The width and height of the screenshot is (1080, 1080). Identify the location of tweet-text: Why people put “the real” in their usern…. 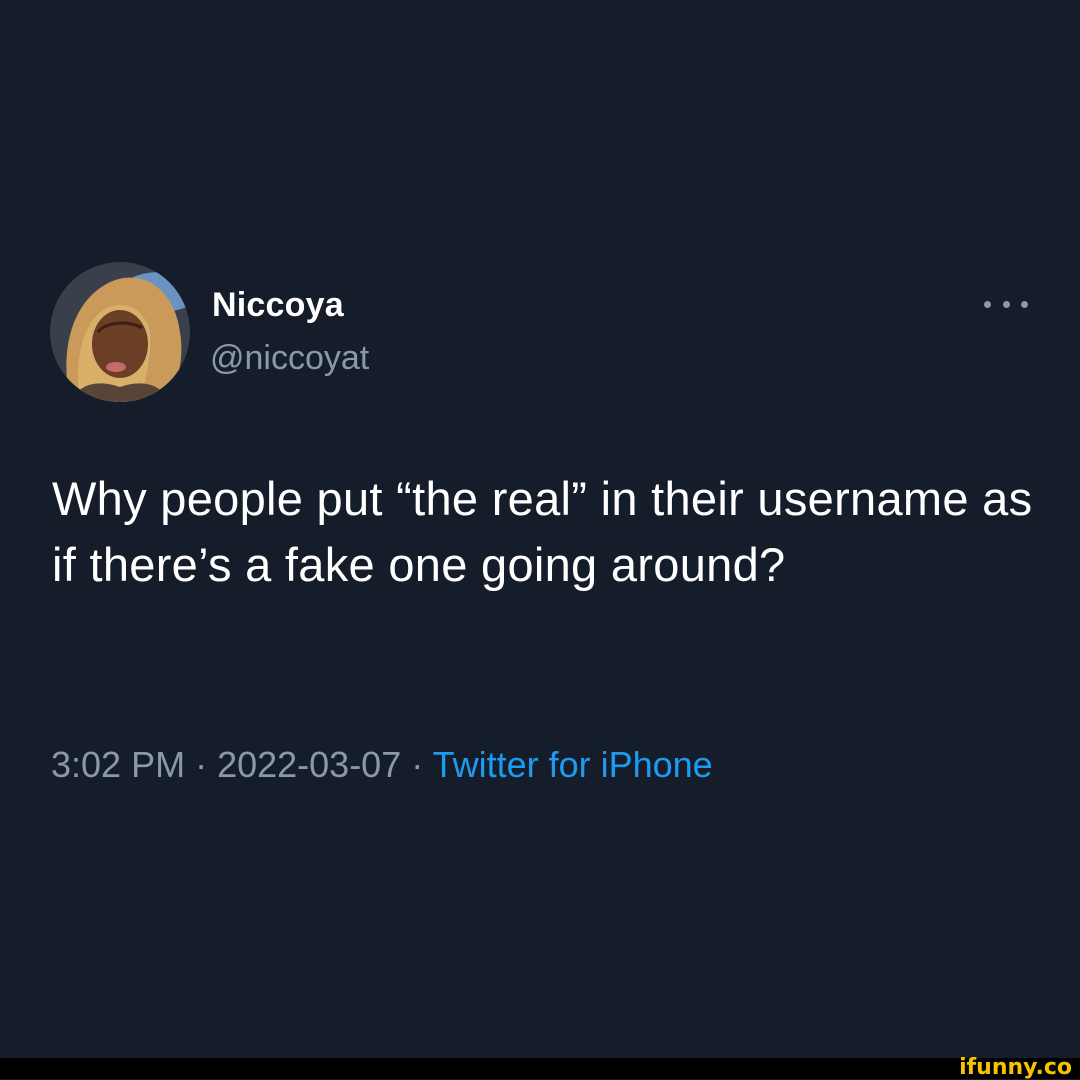
(542, 531).